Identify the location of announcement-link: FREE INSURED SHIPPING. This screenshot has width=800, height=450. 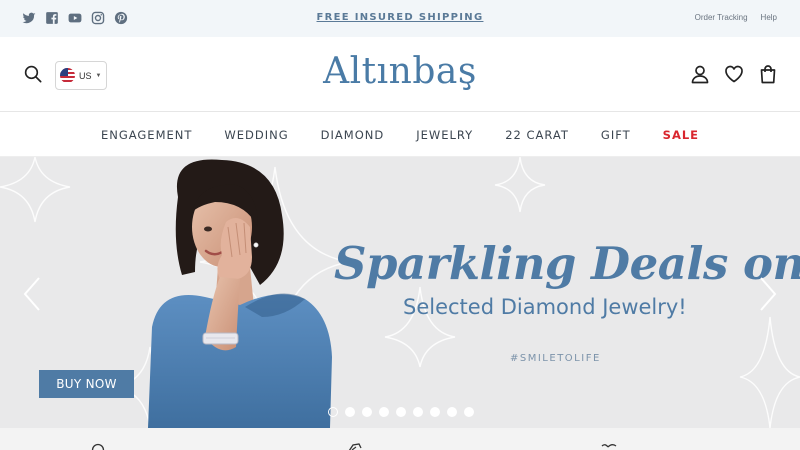
(400, 17).